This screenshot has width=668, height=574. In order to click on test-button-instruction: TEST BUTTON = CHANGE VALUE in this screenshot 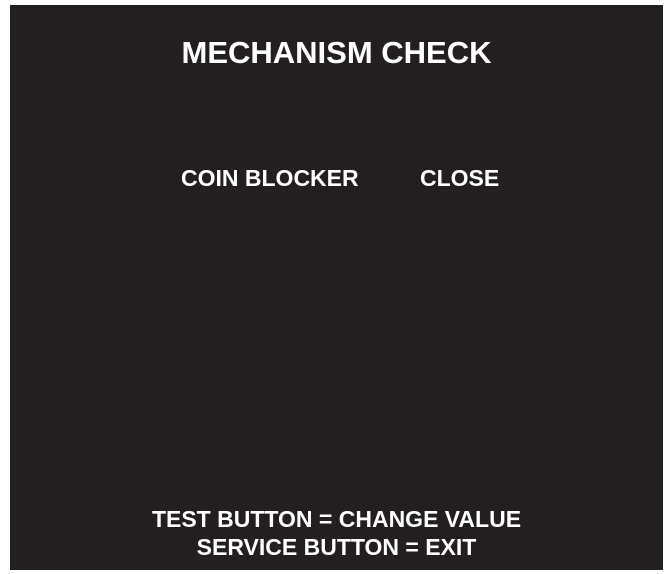, I will do `click(336, 519)`.